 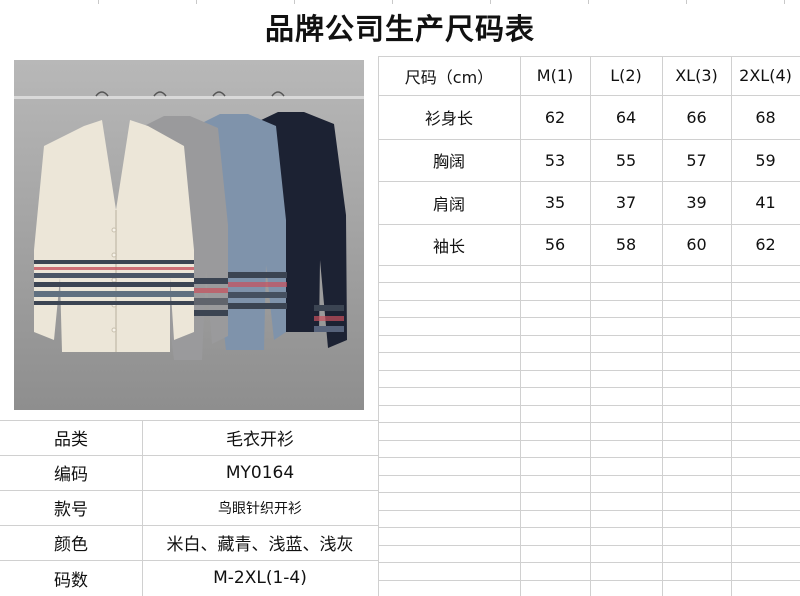 What do you see at coordinates (448, 246) in the screenshot?
I see `row-label-sleeve: 袖长` at bounding box center [448, 246].